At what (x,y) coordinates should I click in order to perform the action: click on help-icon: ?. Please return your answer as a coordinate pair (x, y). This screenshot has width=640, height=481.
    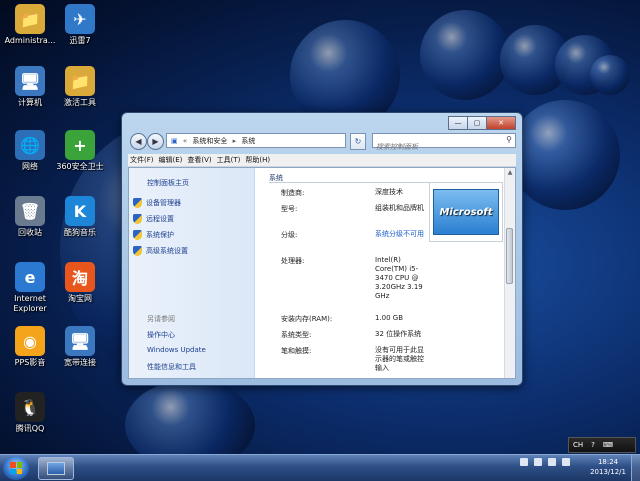
    Looking at the image, I should click on (593, 445).